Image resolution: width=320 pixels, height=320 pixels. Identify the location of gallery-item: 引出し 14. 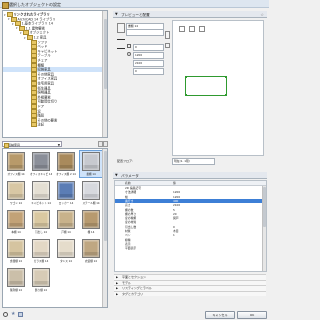
(41, 222).